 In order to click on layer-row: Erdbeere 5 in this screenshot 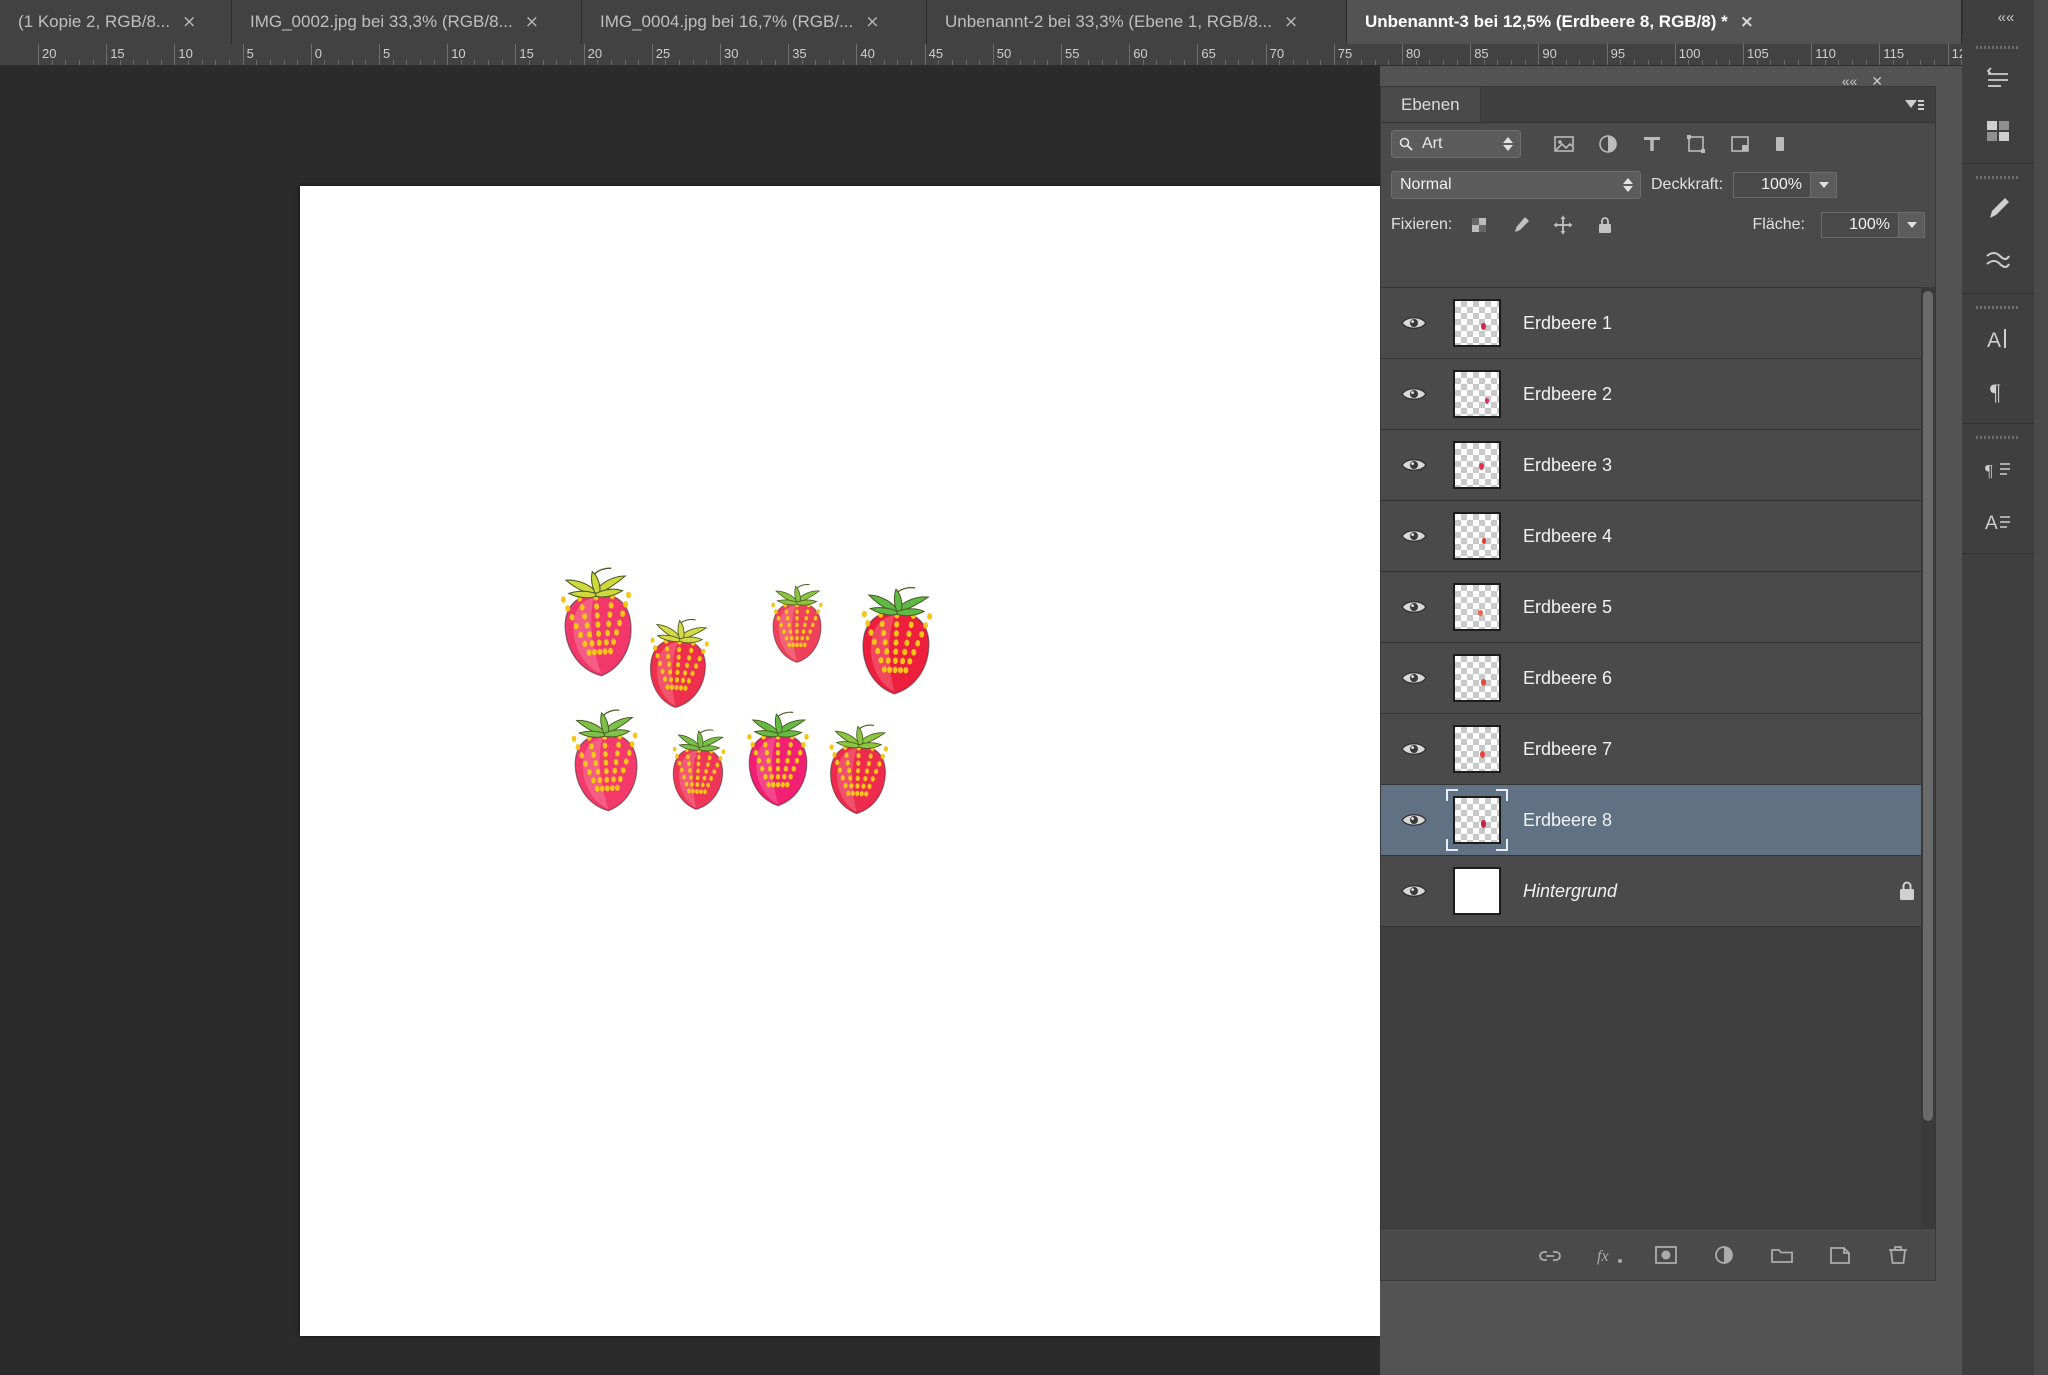, I will do `click(1658, 607)`.